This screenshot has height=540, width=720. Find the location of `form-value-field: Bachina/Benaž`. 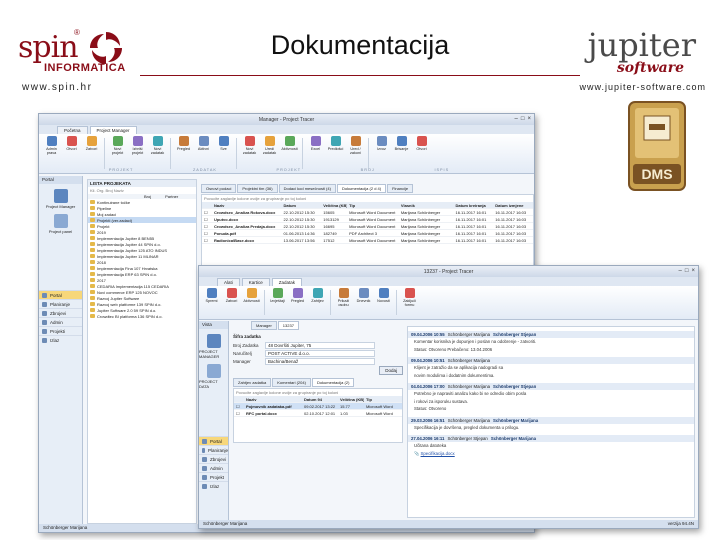

form-value-field: Bachina/Benaž is located at coordinates (320, 361).